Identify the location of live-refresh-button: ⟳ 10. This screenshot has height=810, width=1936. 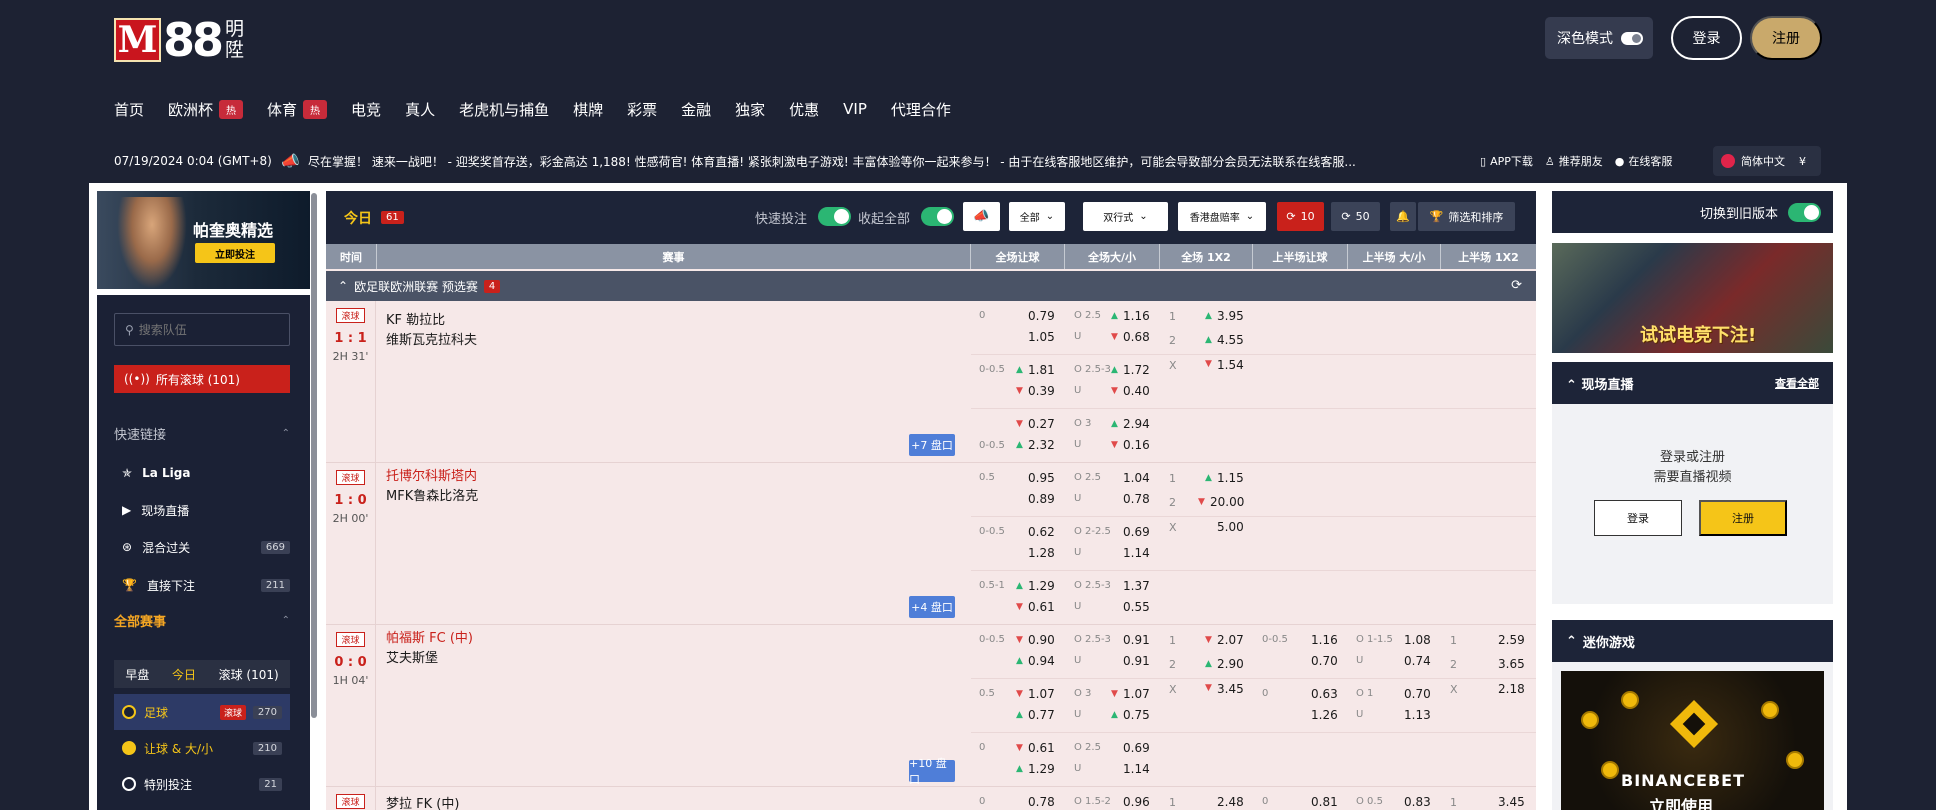
(1300, 216).